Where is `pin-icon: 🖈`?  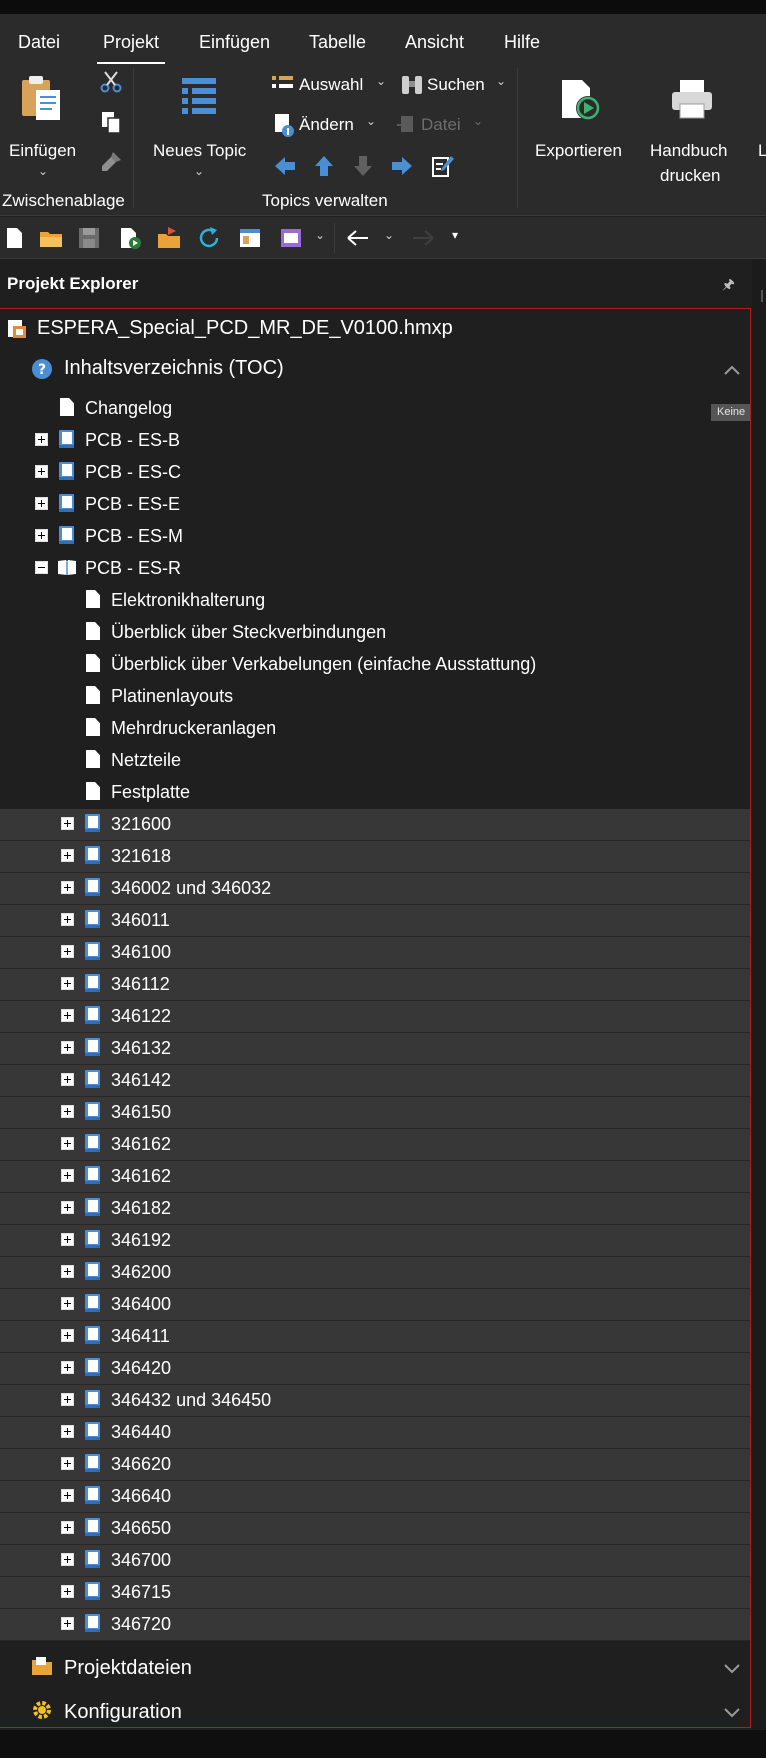
pin-icon: 🖈 is located at coordinates (728, 286).